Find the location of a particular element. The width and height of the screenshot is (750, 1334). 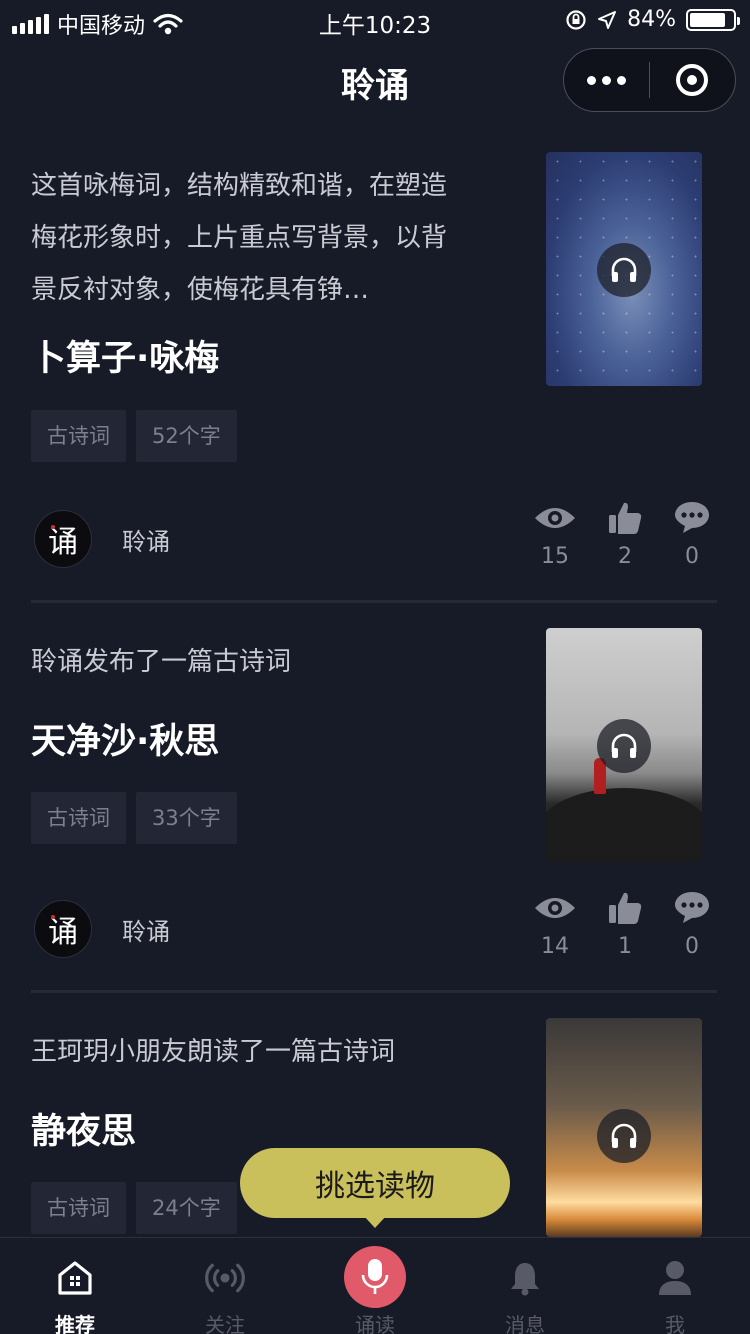

tab-label: 关注 is located at coordinates (225, 1323).